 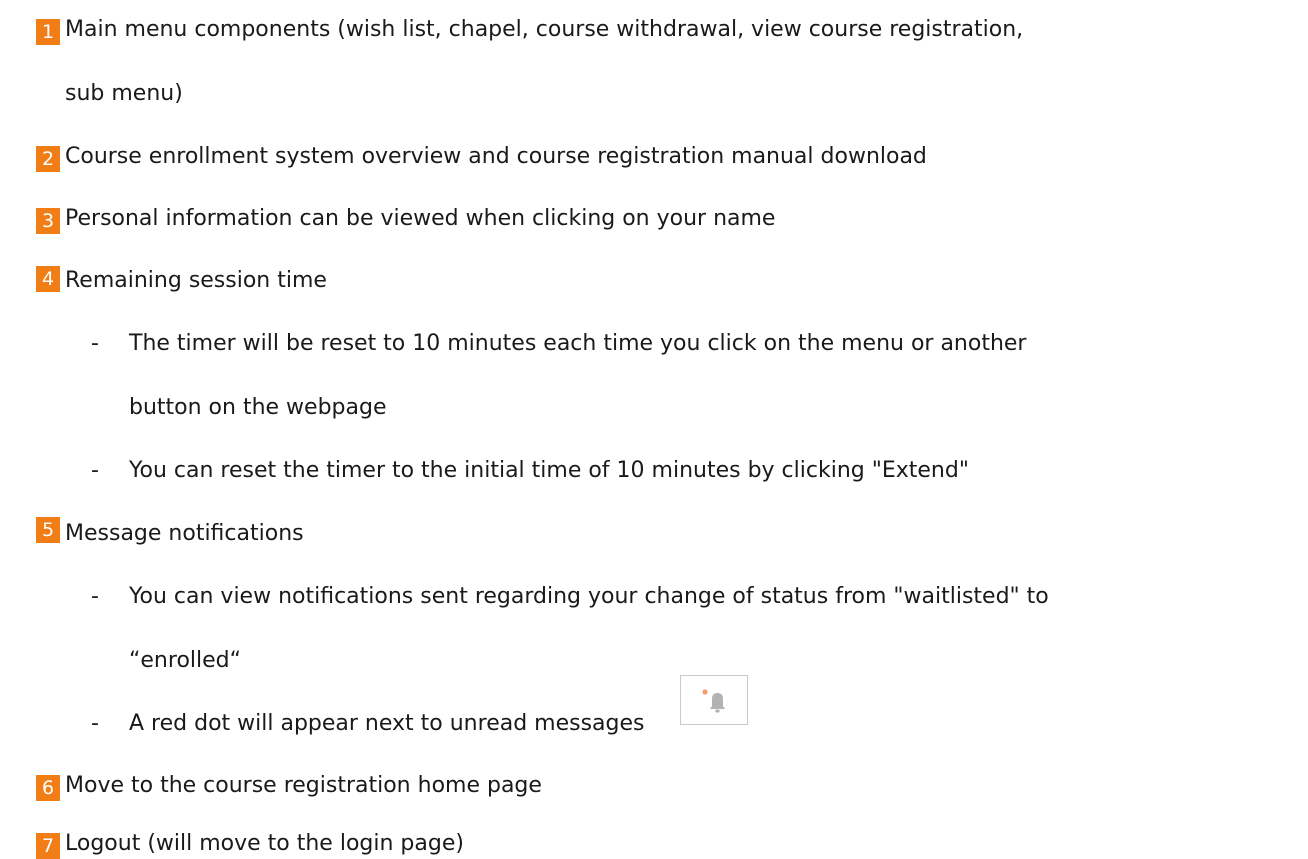 What do you see at coordinates (124, 93) in the screenshot?
I see `item-1-line-2: sub menu)` at bounding box center [124, 93].